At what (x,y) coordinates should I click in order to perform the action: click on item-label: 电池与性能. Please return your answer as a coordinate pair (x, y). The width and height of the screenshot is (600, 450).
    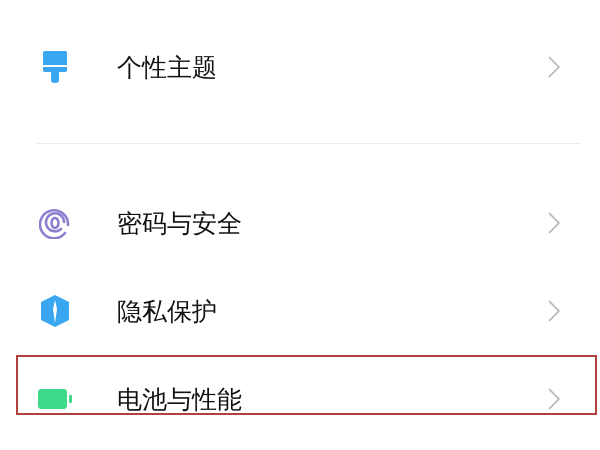
    Looking at the image, I should click on (180, 400).